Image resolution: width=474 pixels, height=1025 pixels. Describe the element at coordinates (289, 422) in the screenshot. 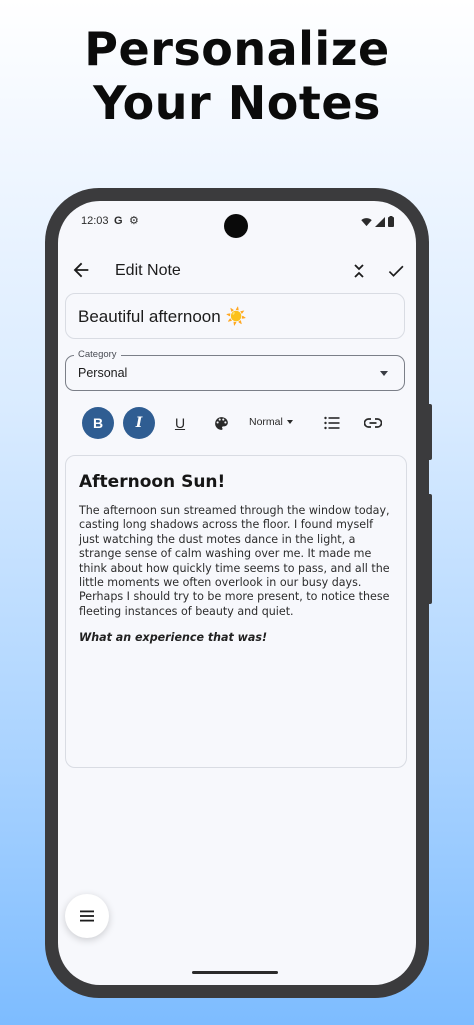

I see `chevron-down-icon` at that location.